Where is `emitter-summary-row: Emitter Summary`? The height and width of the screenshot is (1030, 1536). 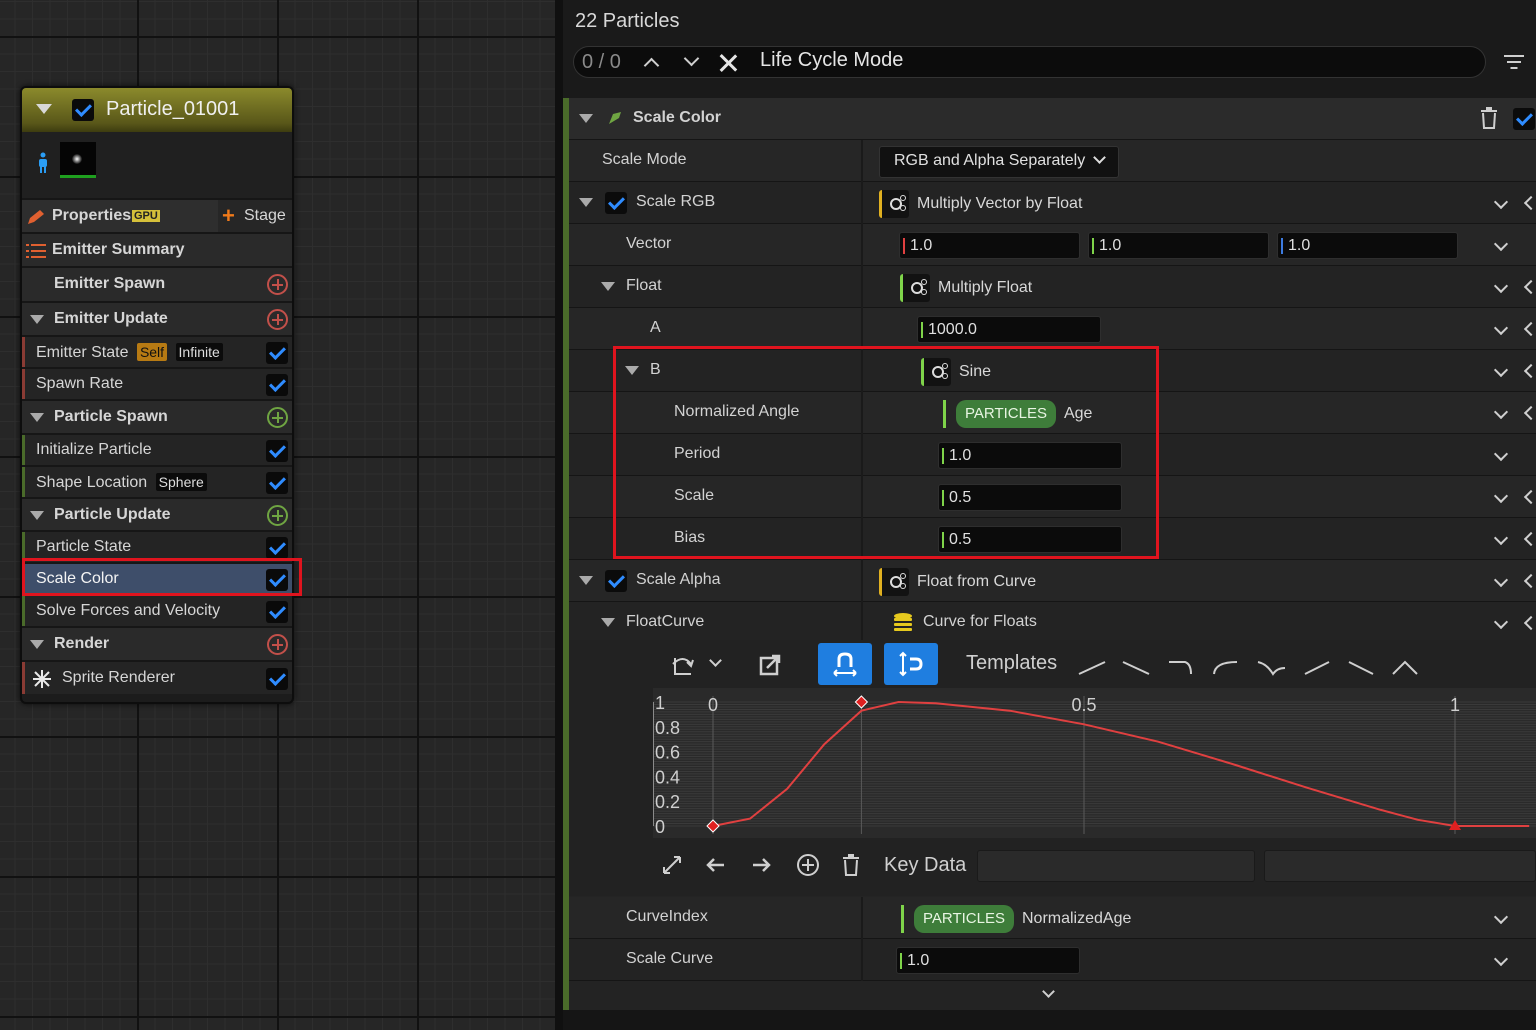
emitter-summary-row: Emitter Summary is located at coordinates (157, 249).